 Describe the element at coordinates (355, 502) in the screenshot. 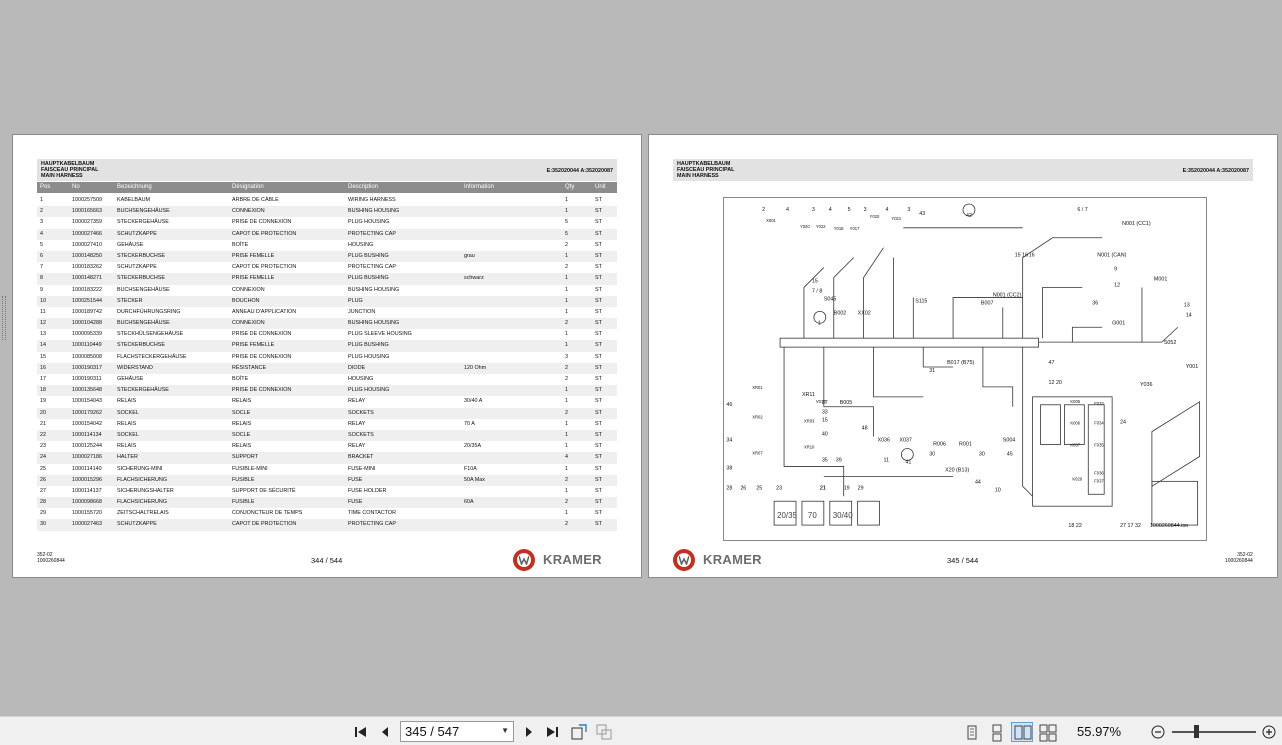

I see `cell-dsc: FUSE` at that location.